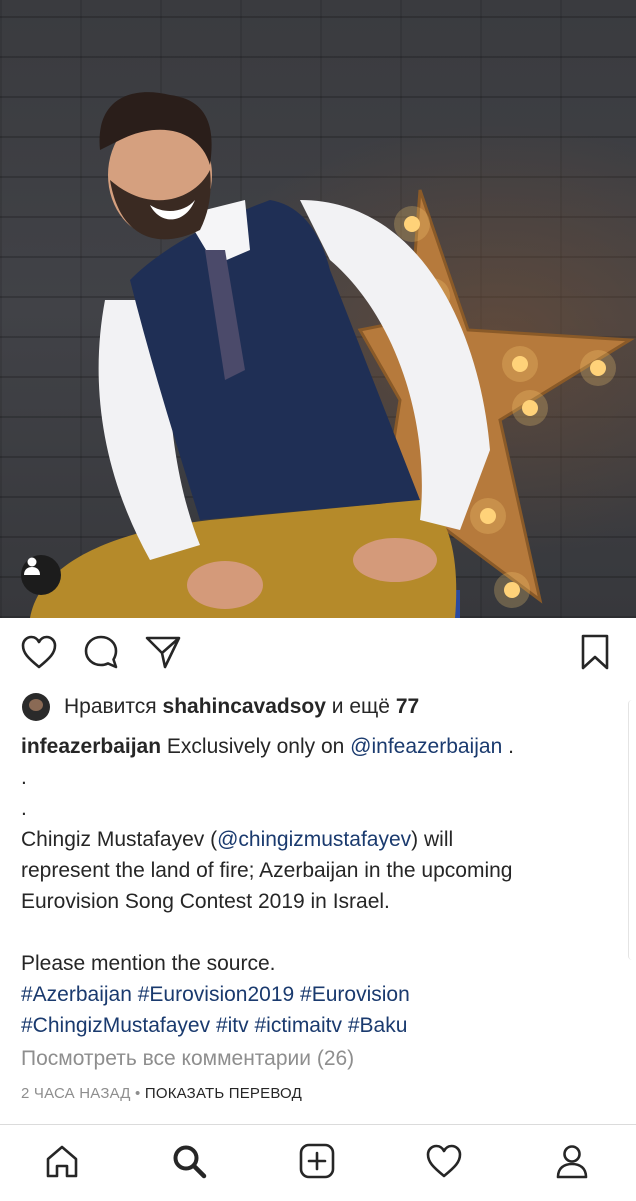 The width and height of the screenshot is (636, 1201). I want to click on caption-text: Please mention the source., so click(148, 963).